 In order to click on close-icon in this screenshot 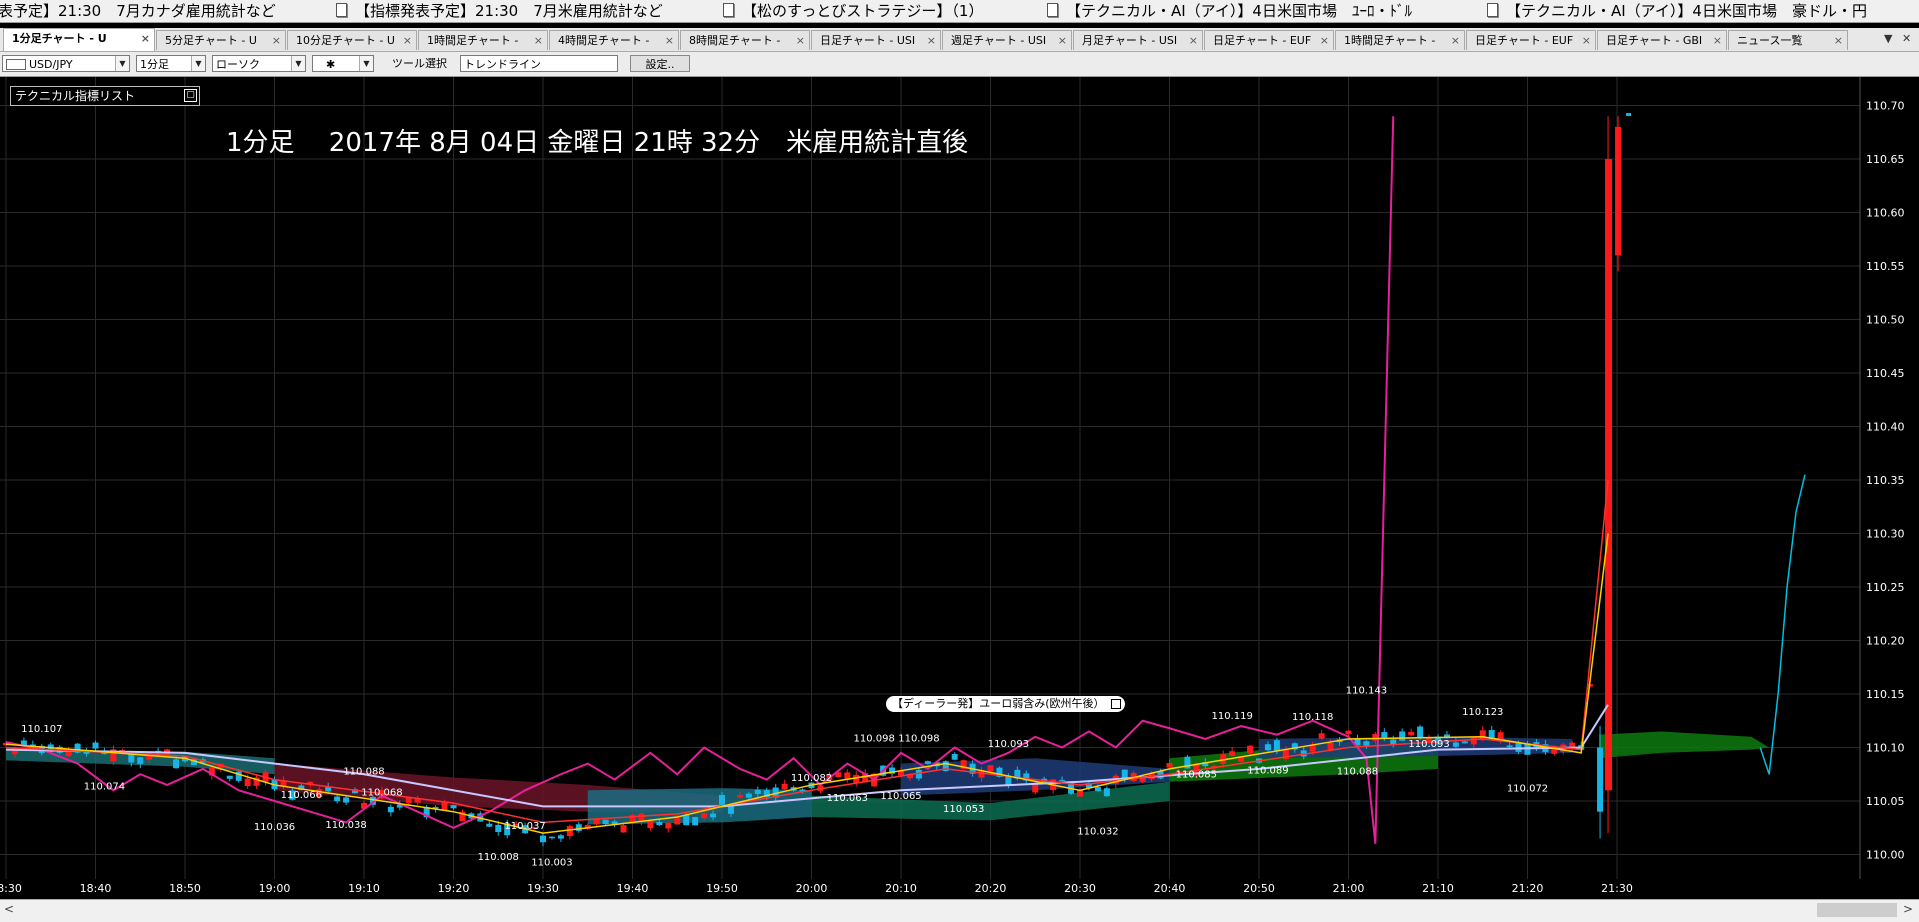, I will do `click(1115, 704)`.